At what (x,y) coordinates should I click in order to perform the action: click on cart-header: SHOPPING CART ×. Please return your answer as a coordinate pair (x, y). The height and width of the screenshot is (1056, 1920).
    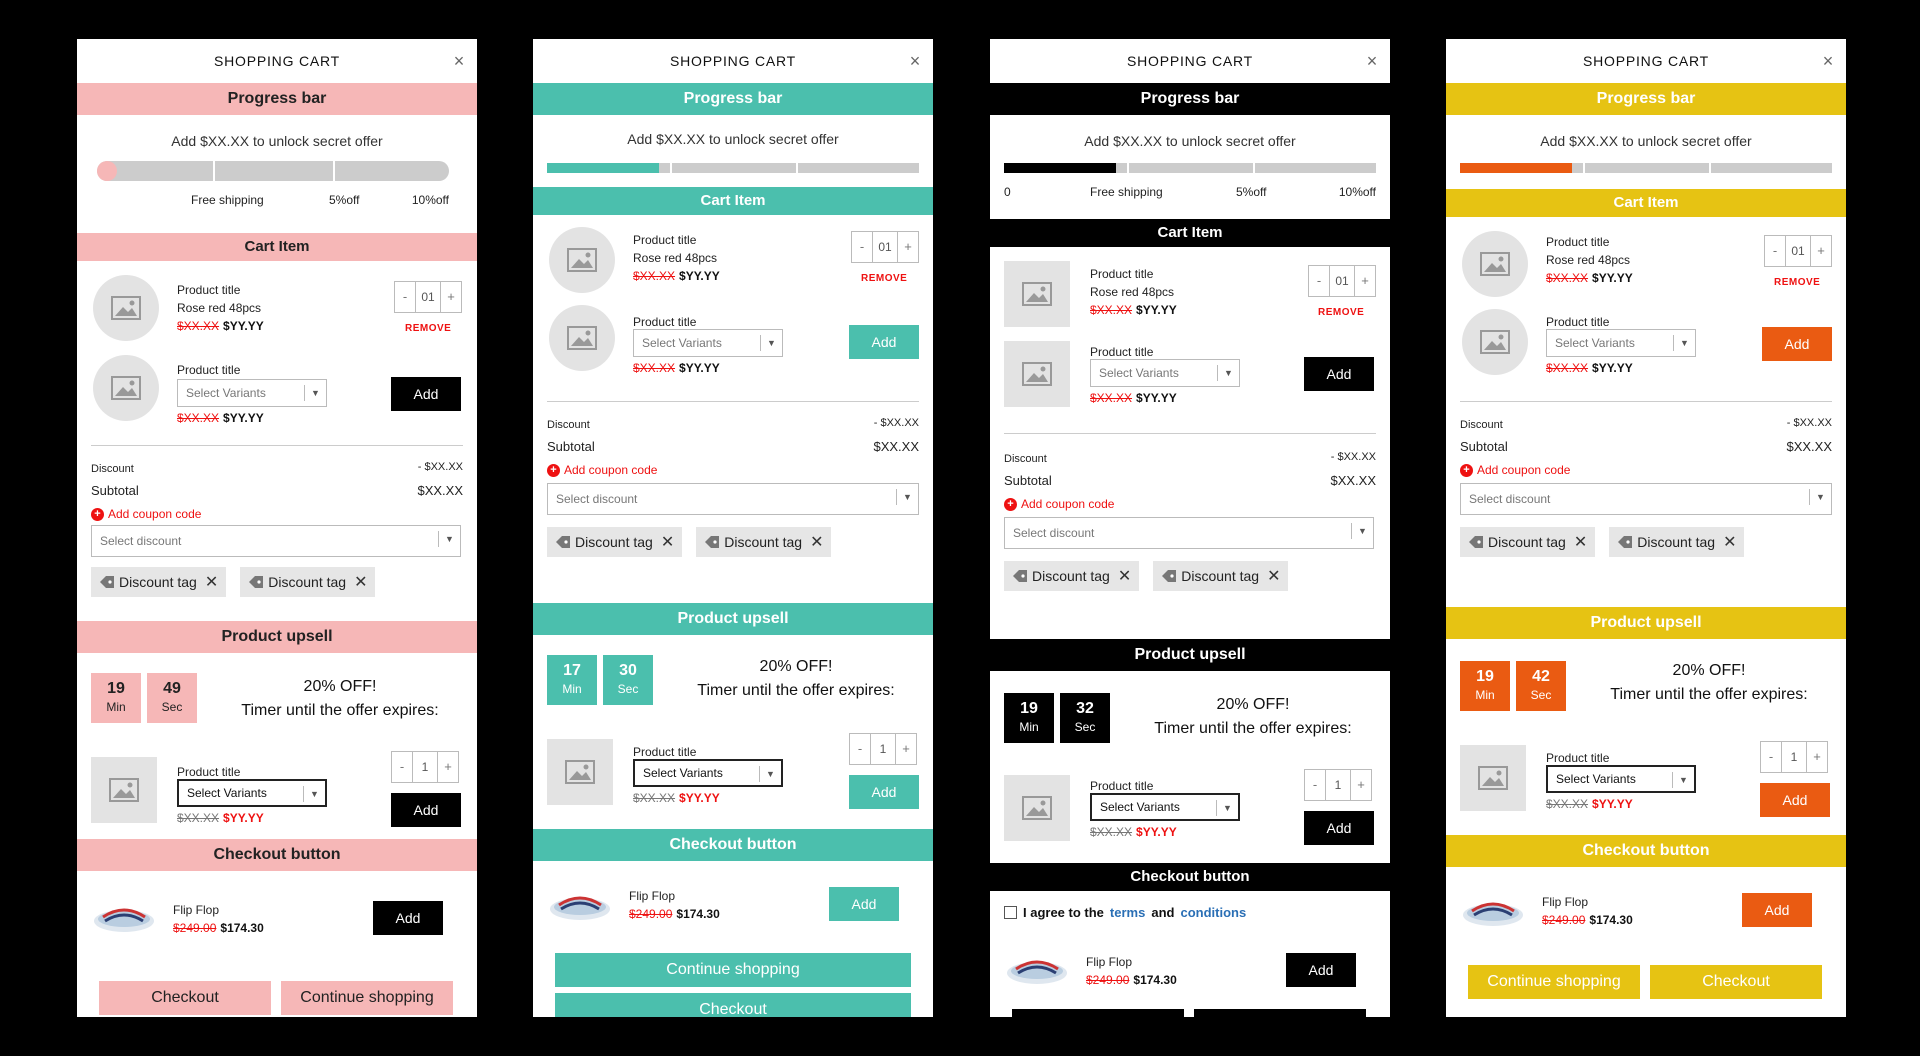
    Looking at the image, I should click on (1190, 61).